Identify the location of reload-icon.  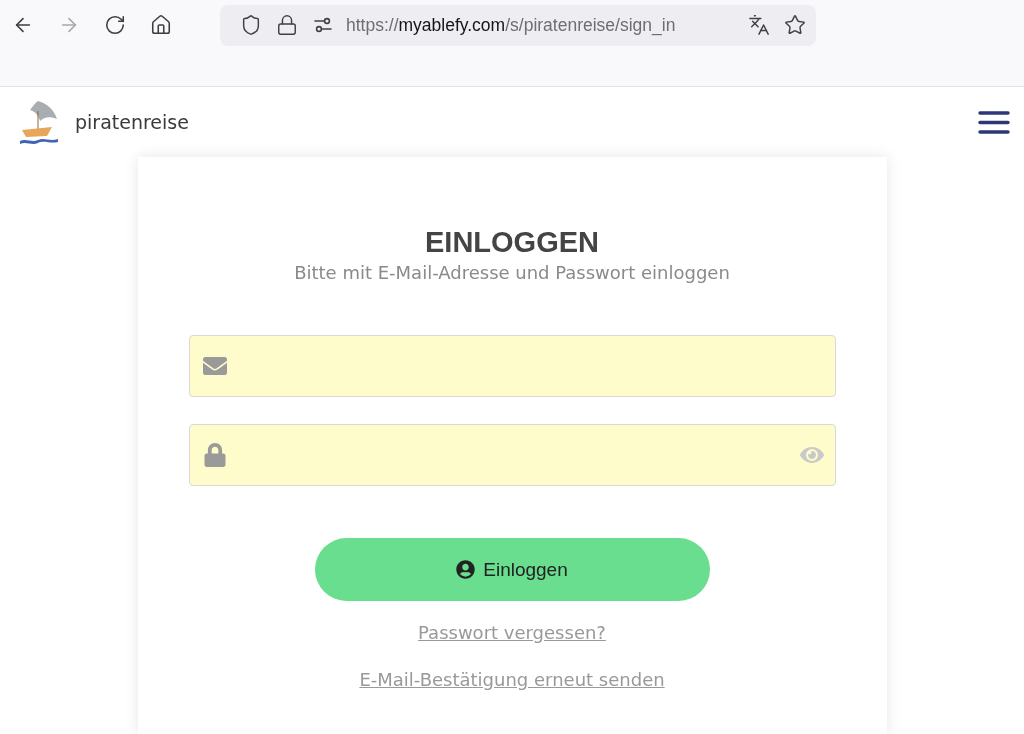
(115, 25).